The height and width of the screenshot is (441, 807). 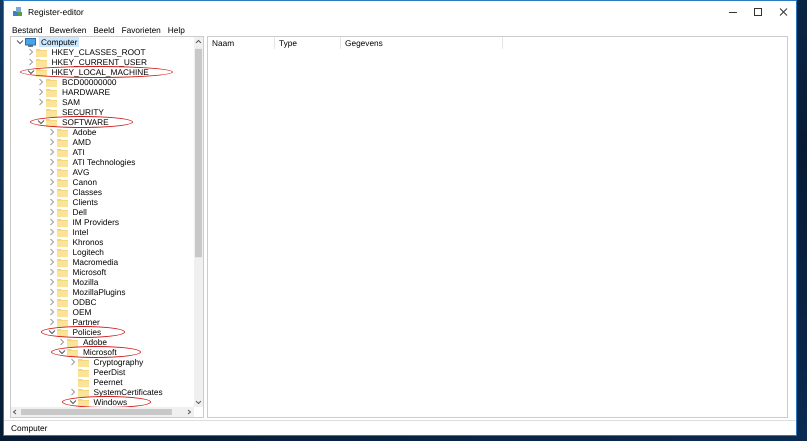 I want to click on computer-icon, so click(x=30, y=42).